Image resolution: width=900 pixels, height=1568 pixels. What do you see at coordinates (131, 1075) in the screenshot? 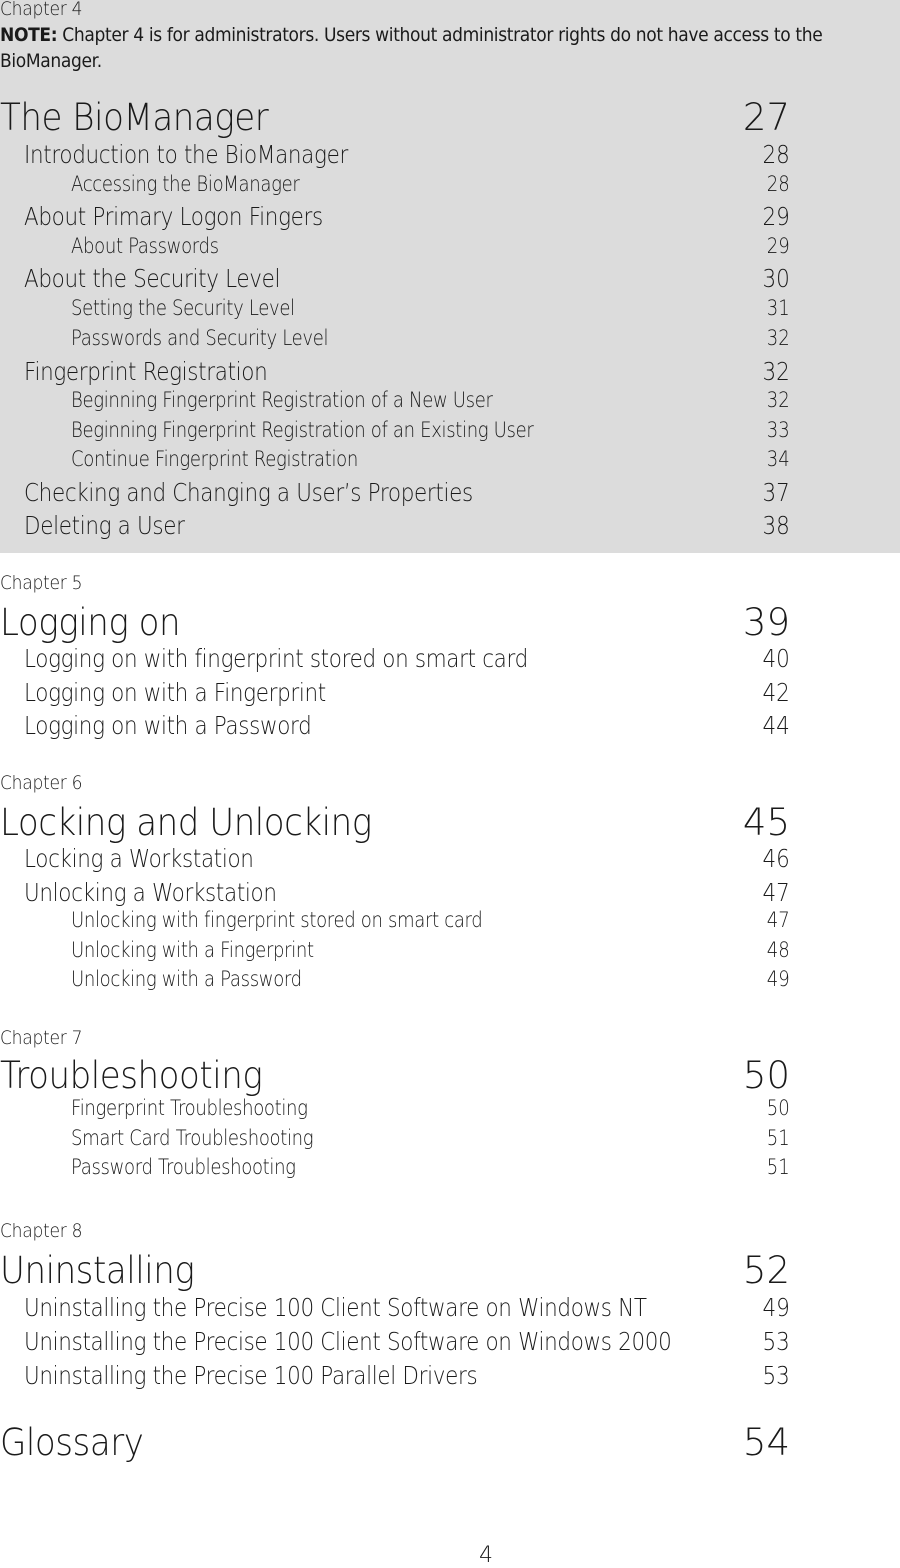
I see `chapter-title: Troubleshooting` at bounding box center [131, 1075].